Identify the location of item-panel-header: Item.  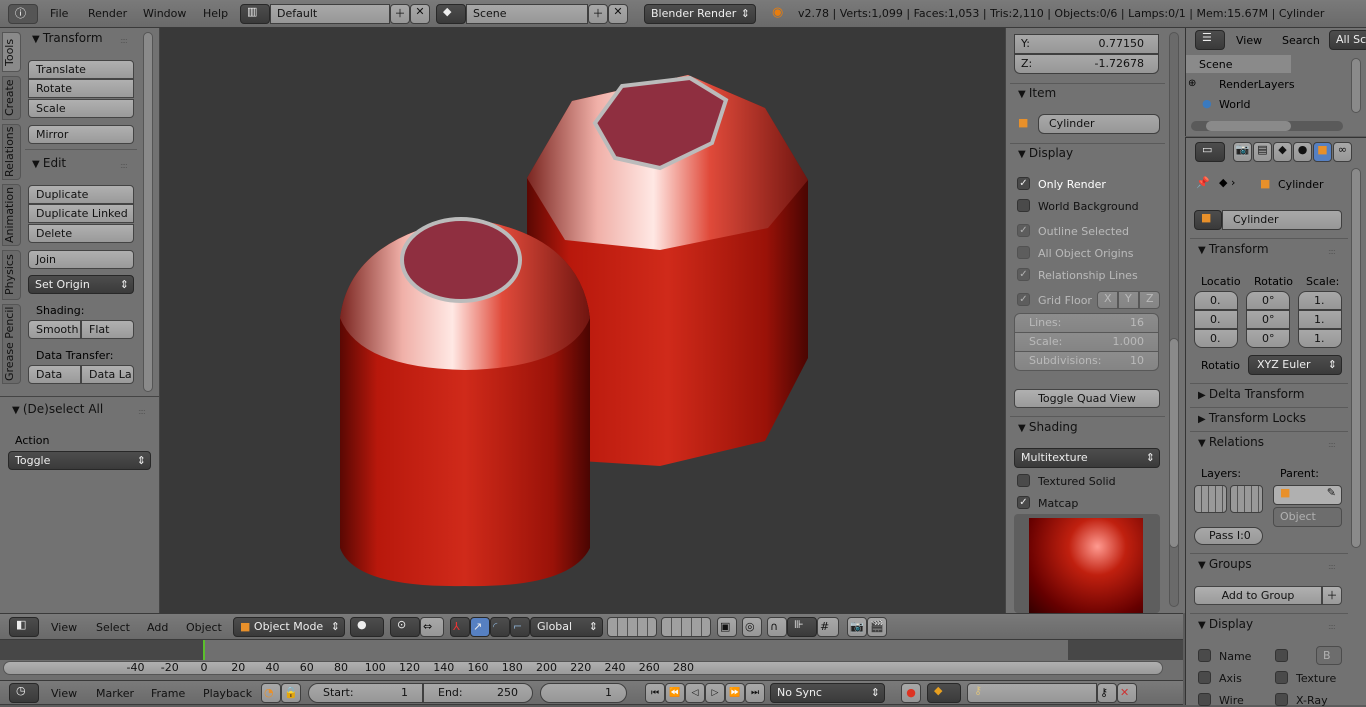
(1037, 93).